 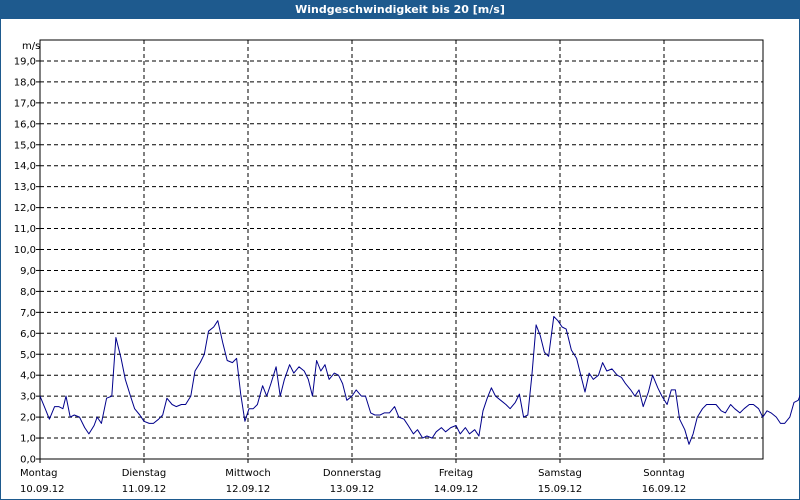 I want to click on y-tick-label: 0,0, so click(x=28, y=460).